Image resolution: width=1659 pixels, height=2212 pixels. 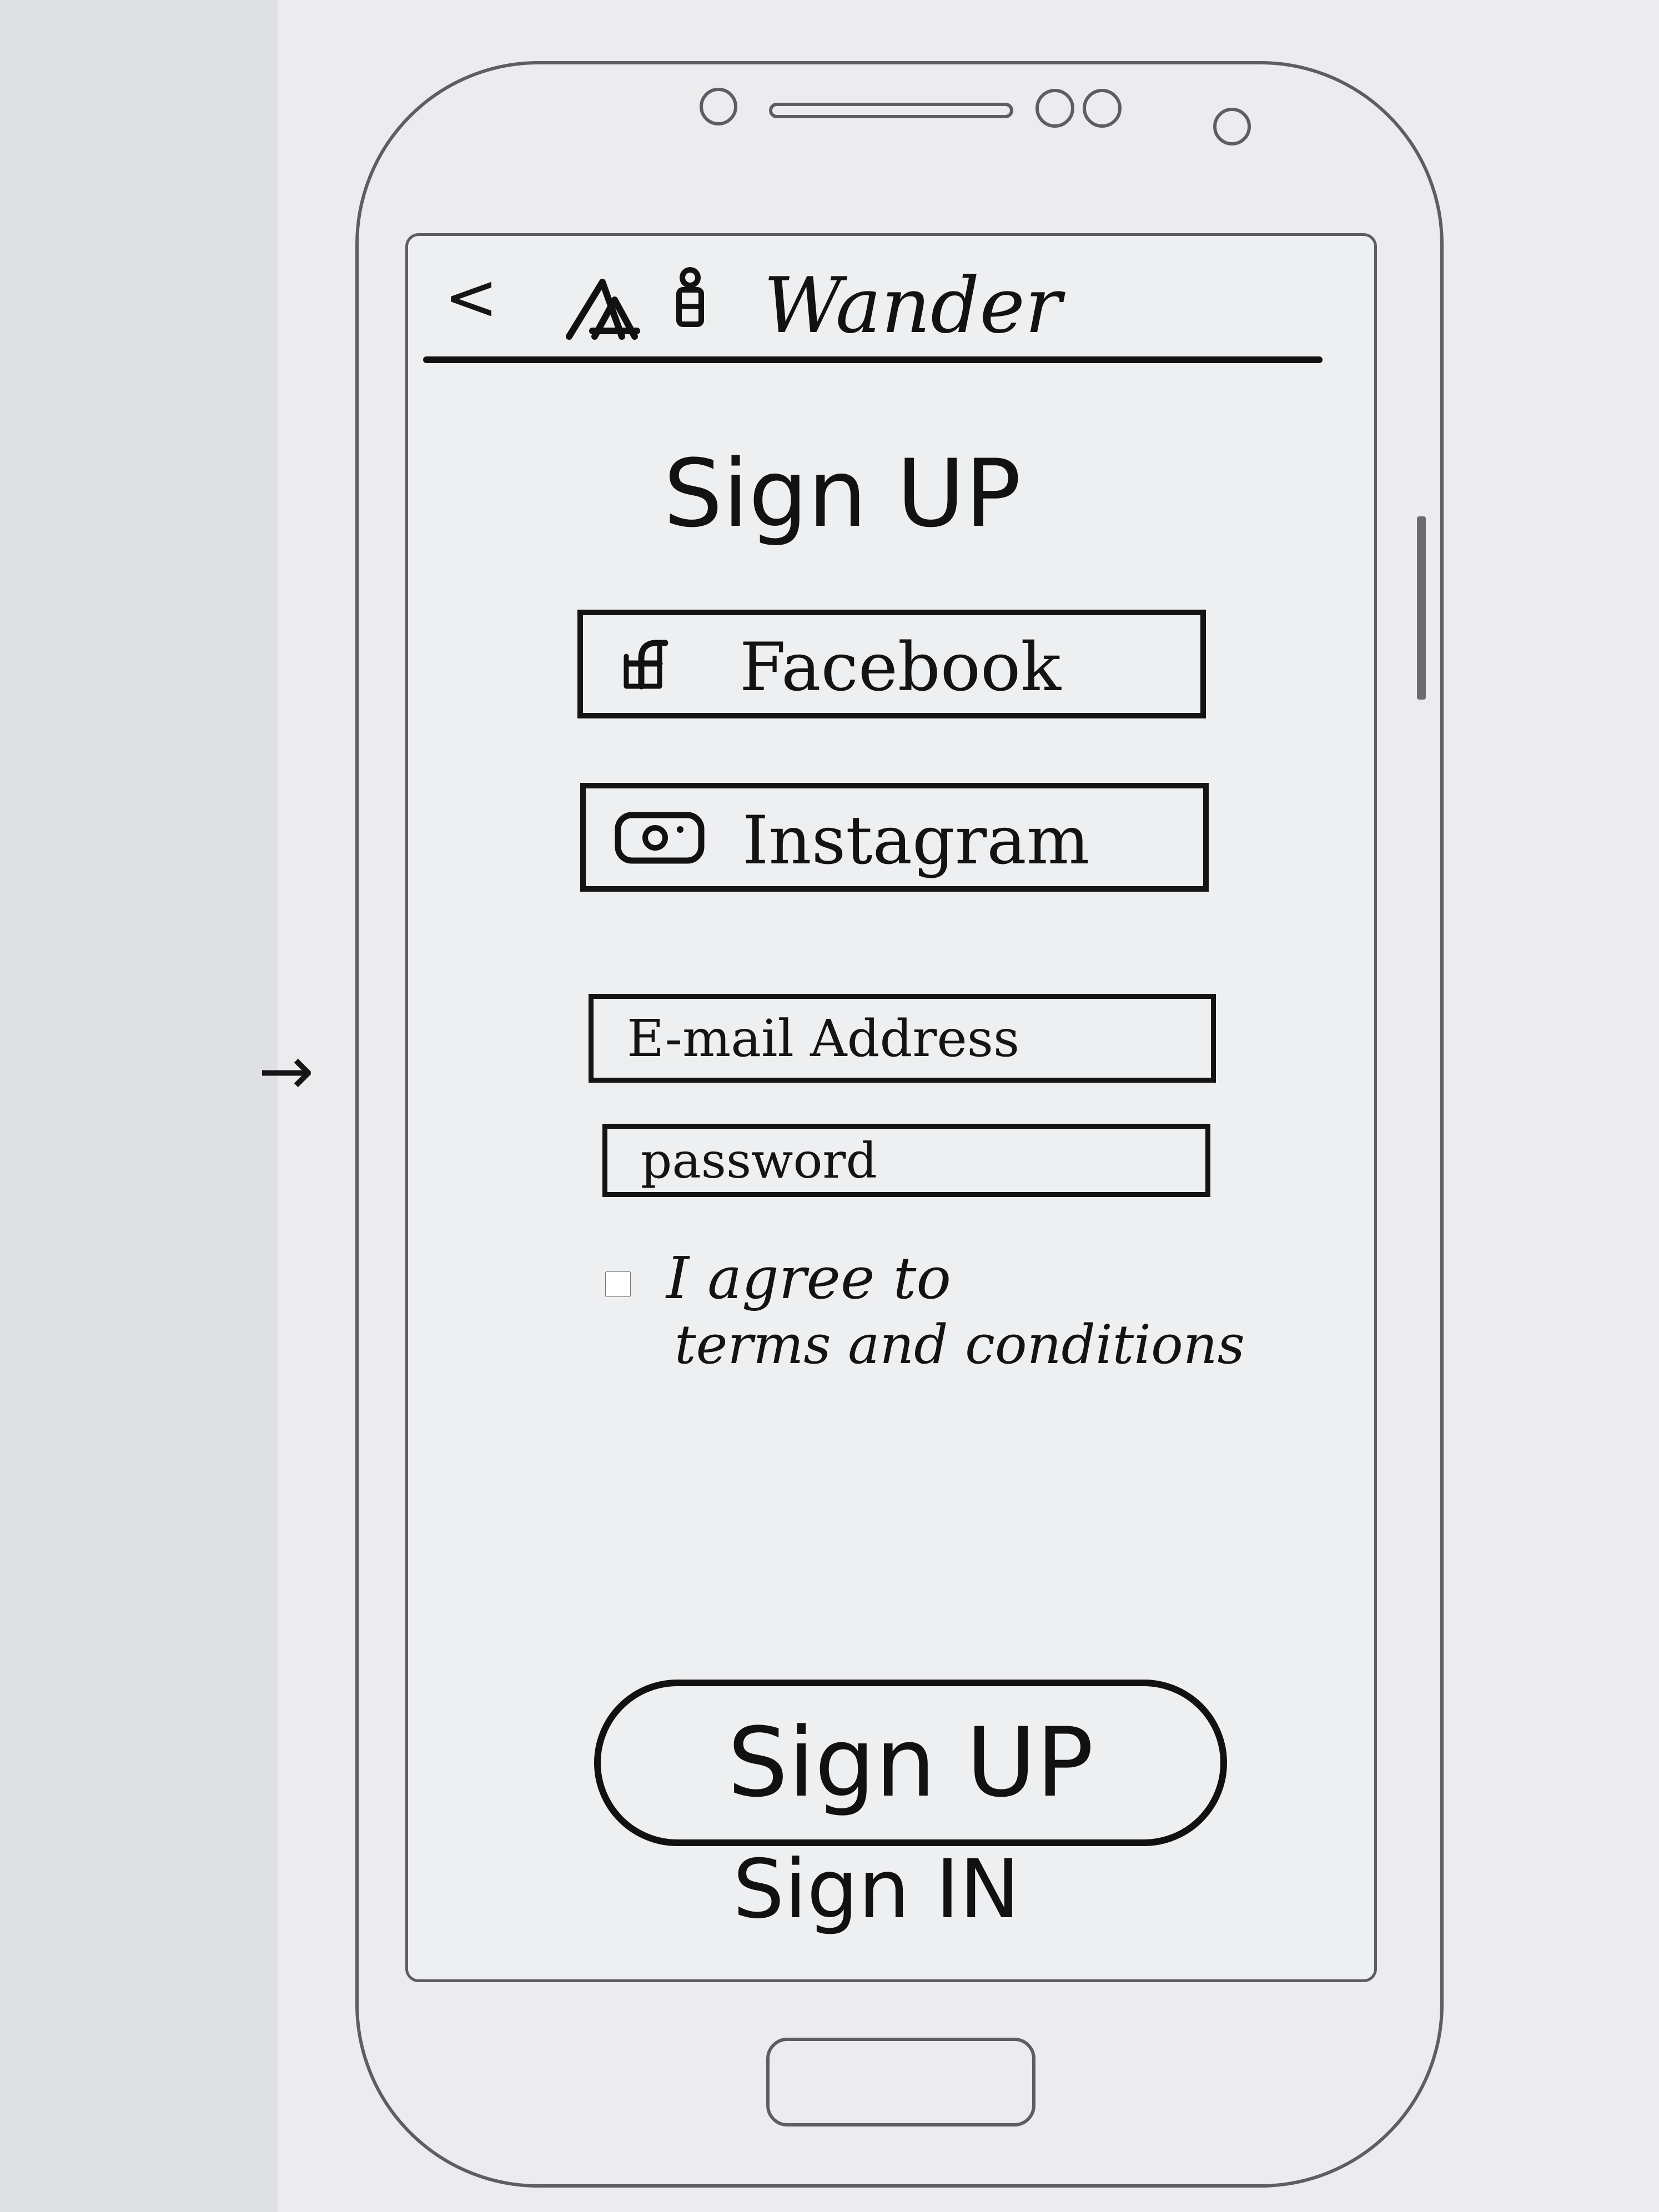 I want to click on light-sensor-icon, so click(x=1102, y=108).